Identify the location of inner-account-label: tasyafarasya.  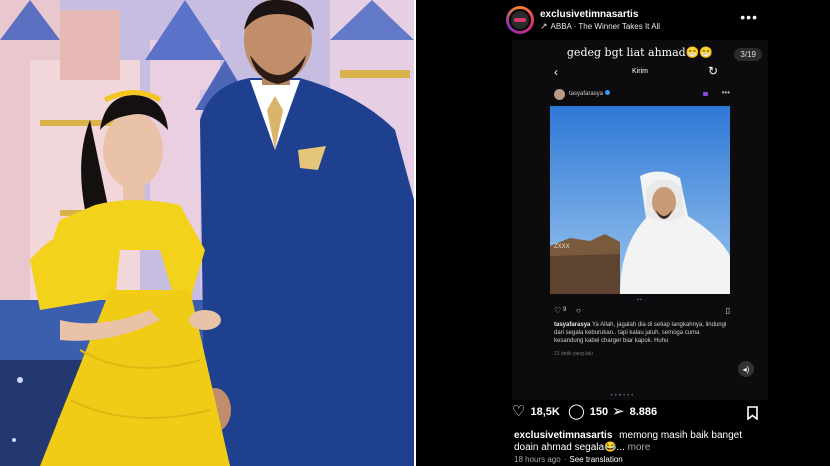
(586, 94).